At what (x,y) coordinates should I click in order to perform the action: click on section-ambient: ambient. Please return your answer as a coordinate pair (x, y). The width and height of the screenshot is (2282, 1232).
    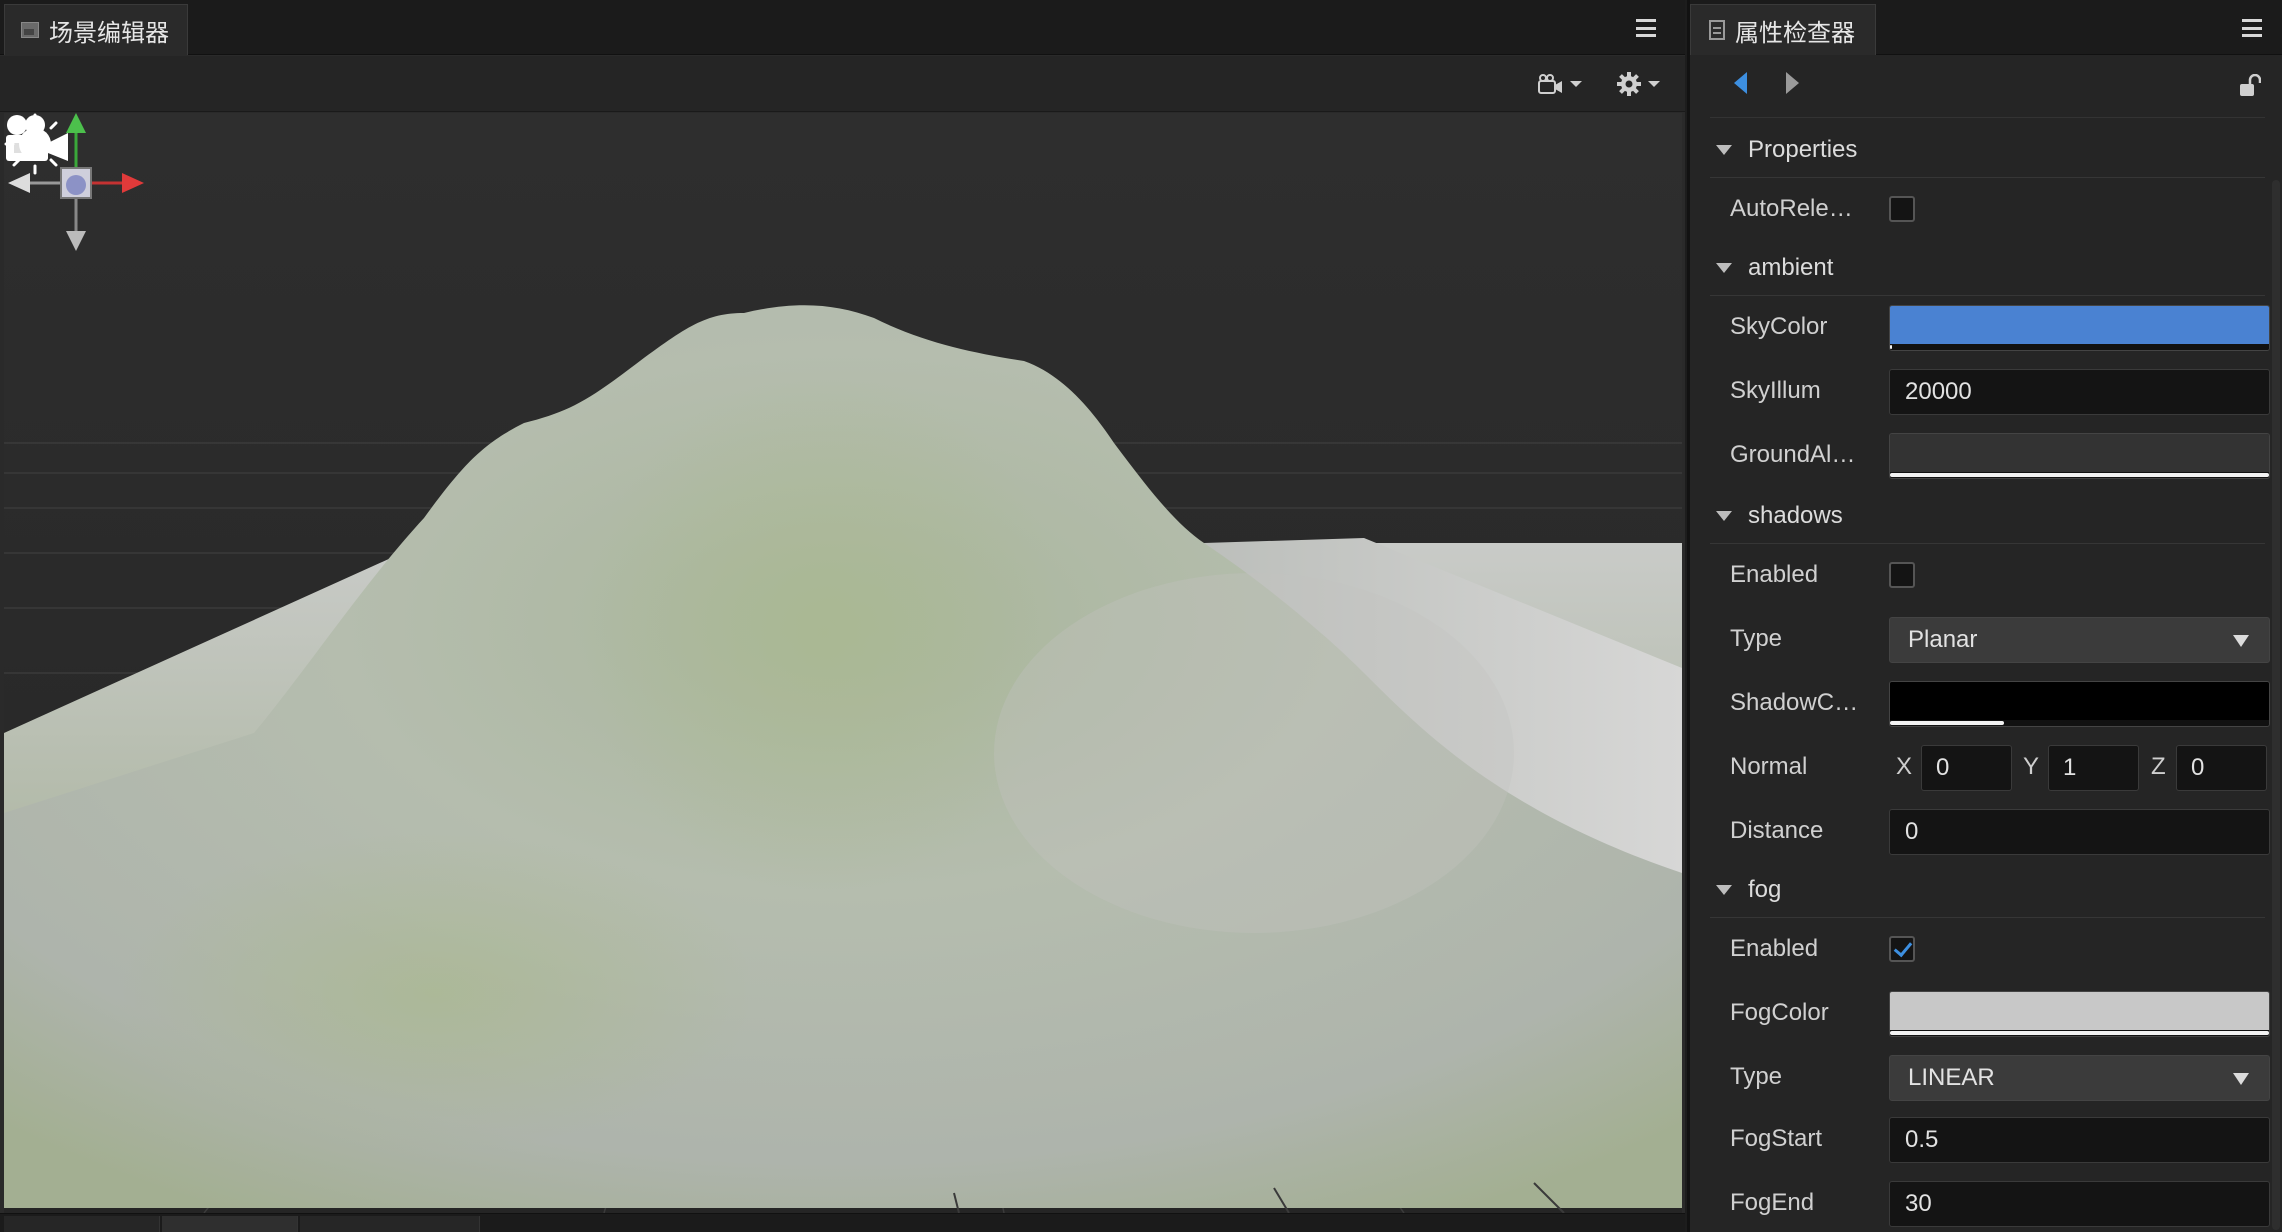
    Looking at the image, I should click on (1987, 268).